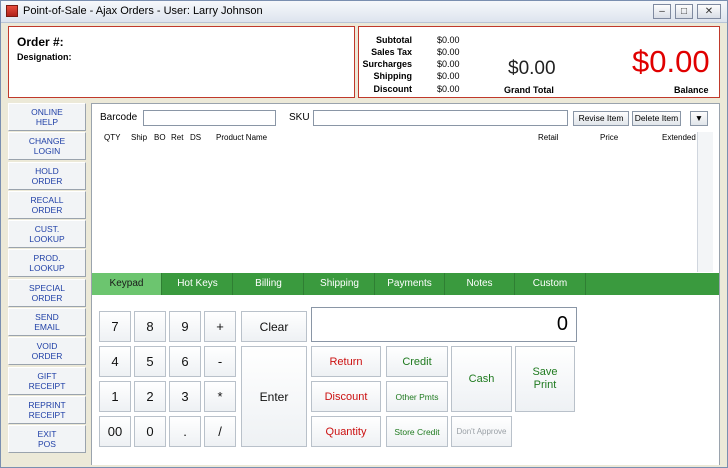 Image resolution: width=728 pixels, height=468 pixels. What do you see at coordinates (393, 76) in the screenshot?
I see `shipping-label: Shipping` at bounding box center [393, 76].